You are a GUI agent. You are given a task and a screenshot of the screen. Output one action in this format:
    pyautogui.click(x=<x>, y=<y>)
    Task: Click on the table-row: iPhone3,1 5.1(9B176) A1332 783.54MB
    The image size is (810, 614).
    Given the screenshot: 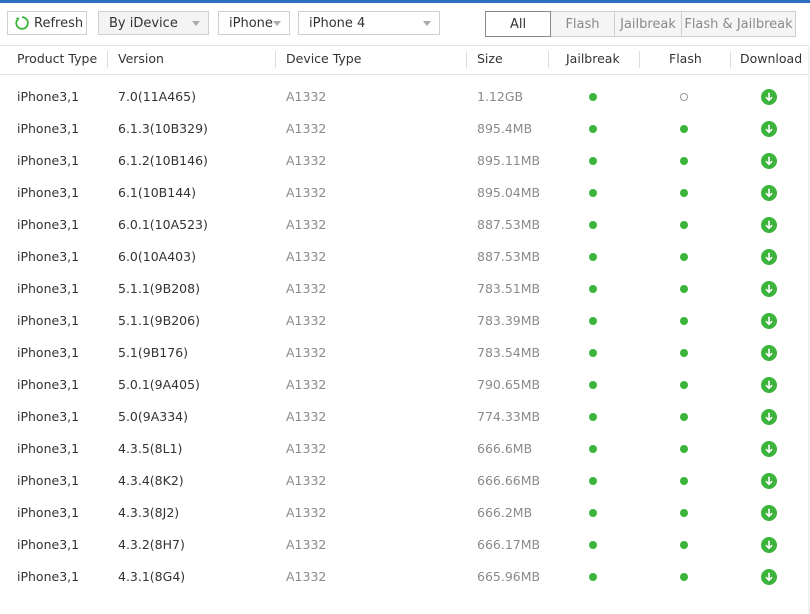 What is the action you would take?
    pyautogui.click(x=405, y=353)
    